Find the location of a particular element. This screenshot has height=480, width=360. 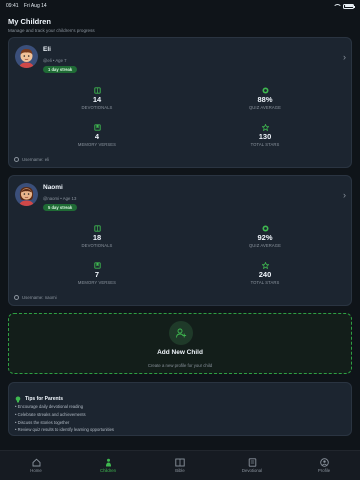

tab-profile: Profile is located at coordinates (324, 465).